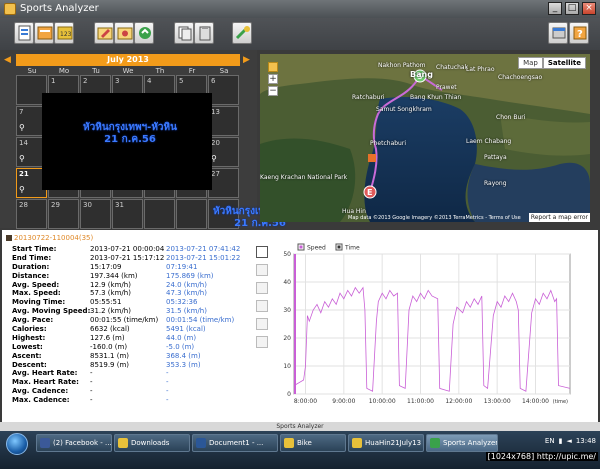  What do you see at coordinates (530, 63) in the screenshot?
I see `map-type-map-button: Map` at bounding box center [530, 63].